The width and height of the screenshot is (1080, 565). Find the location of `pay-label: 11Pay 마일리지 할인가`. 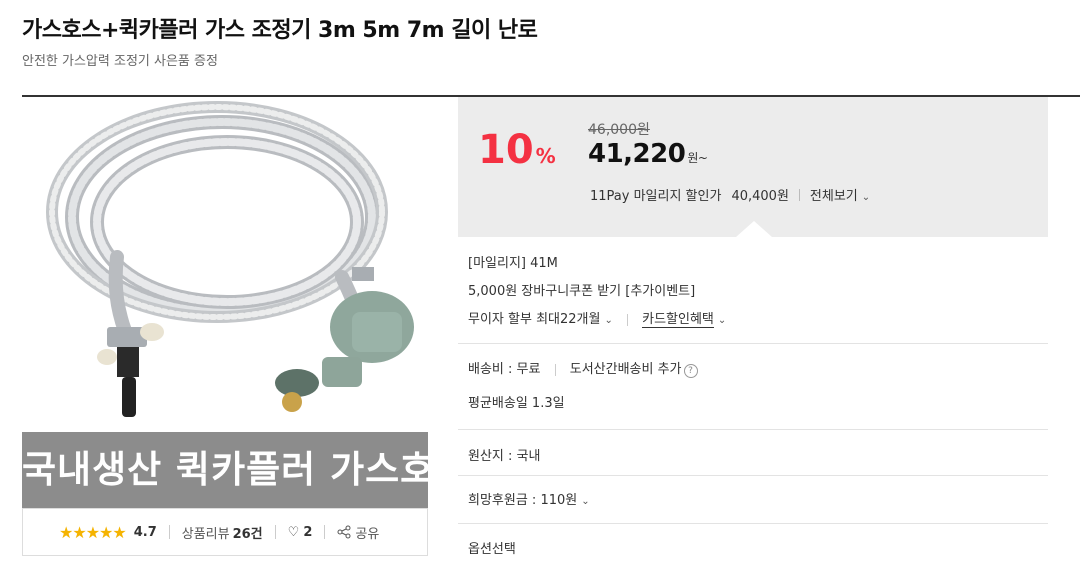

pay-label: 11Pay 마일리지 할인가 is located at coordinates (656, 196).